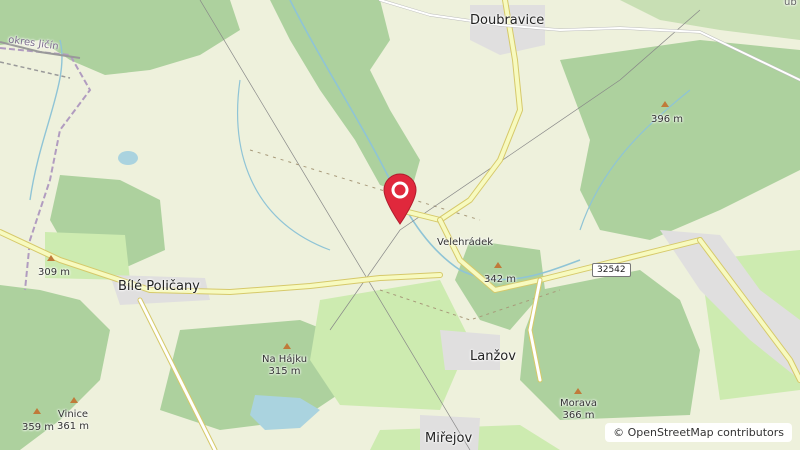 Image resolution: width=800 pixels, height=450 pixels. What do you see at coordinates (667, 119) in the screenshot?
I see `peak-elevation: 396 m` at bounding box center [667, 119].